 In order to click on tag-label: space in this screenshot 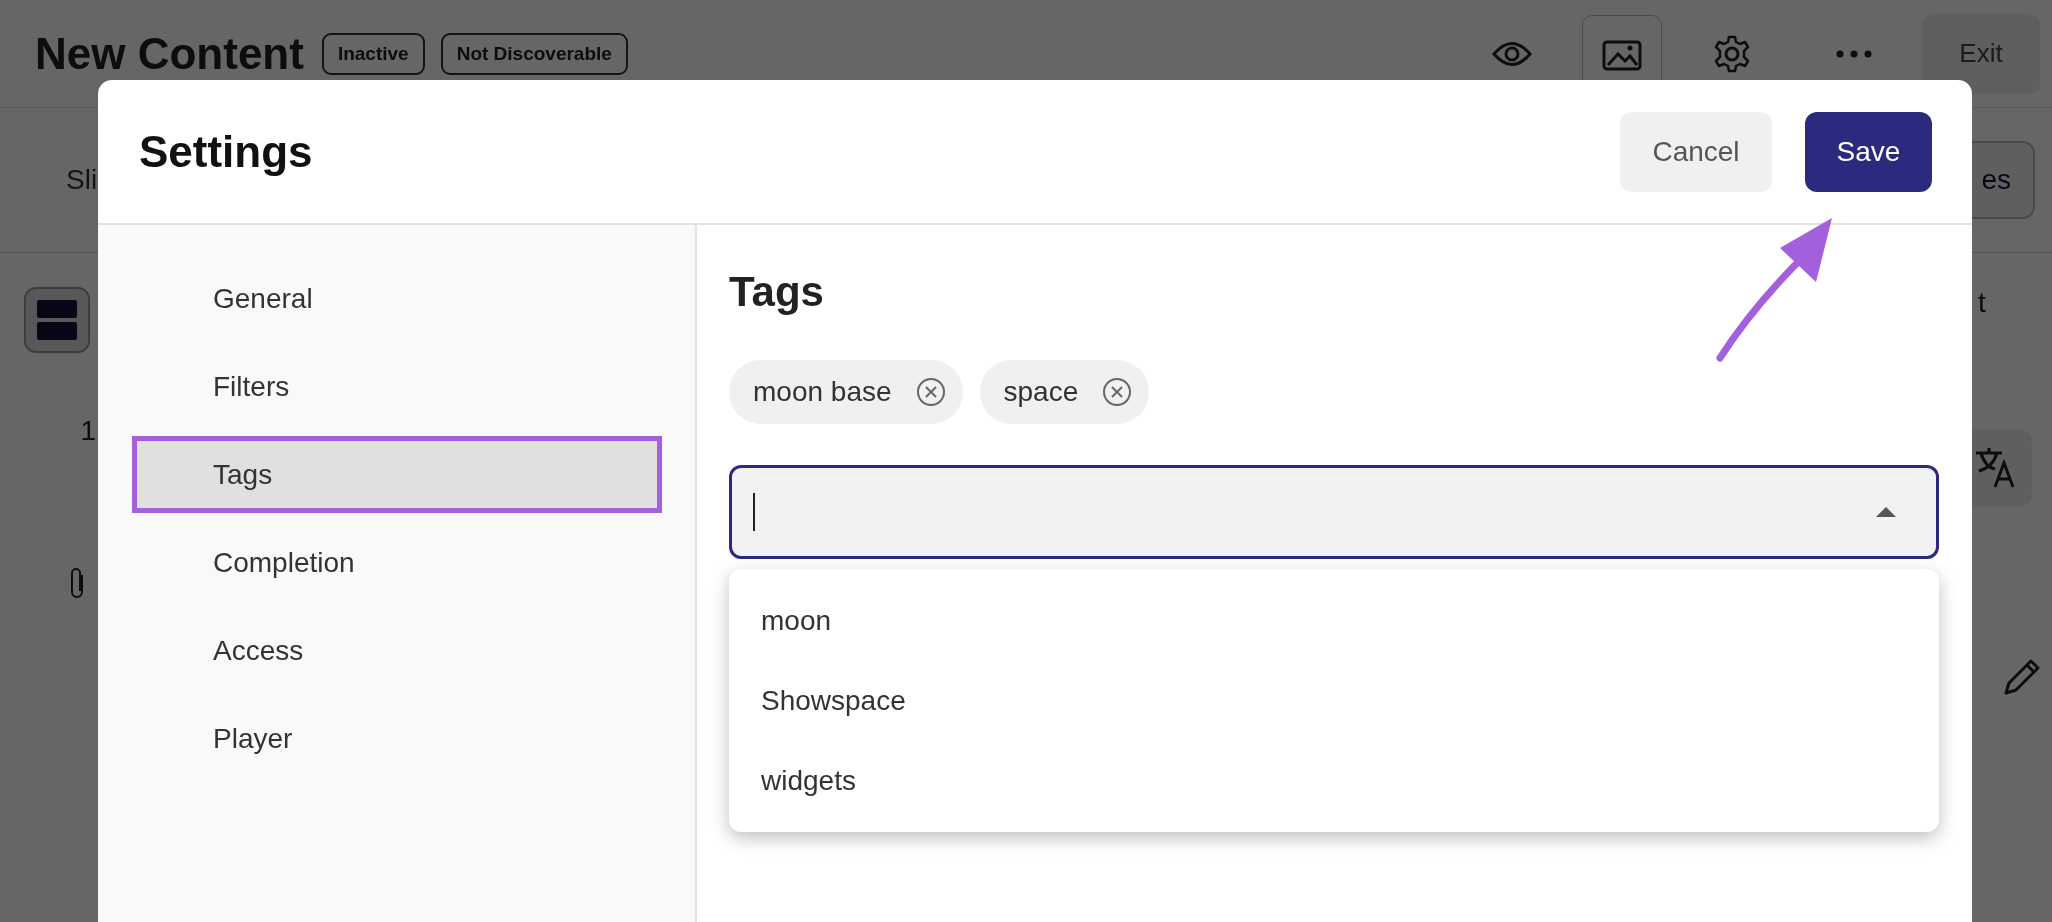, I will do `click(1041, 392)`.